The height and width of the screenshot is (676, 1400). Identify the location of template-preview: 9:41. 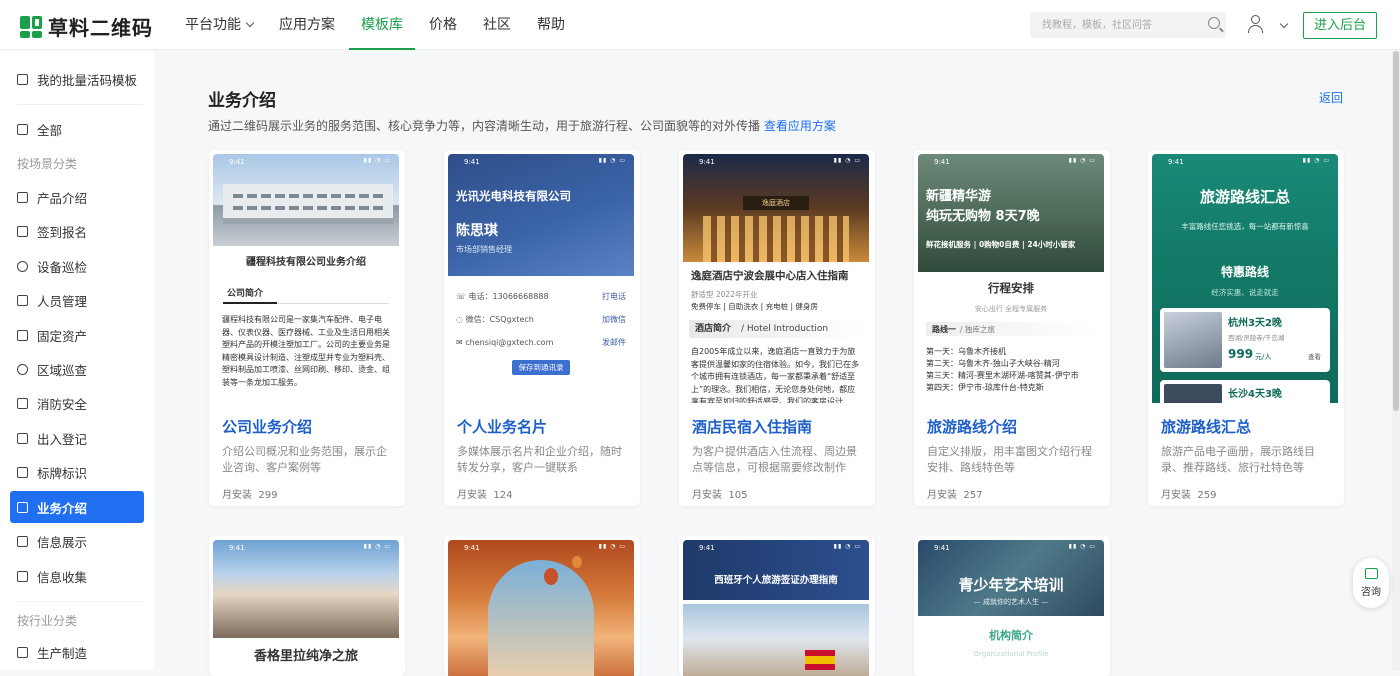
(541, 608).